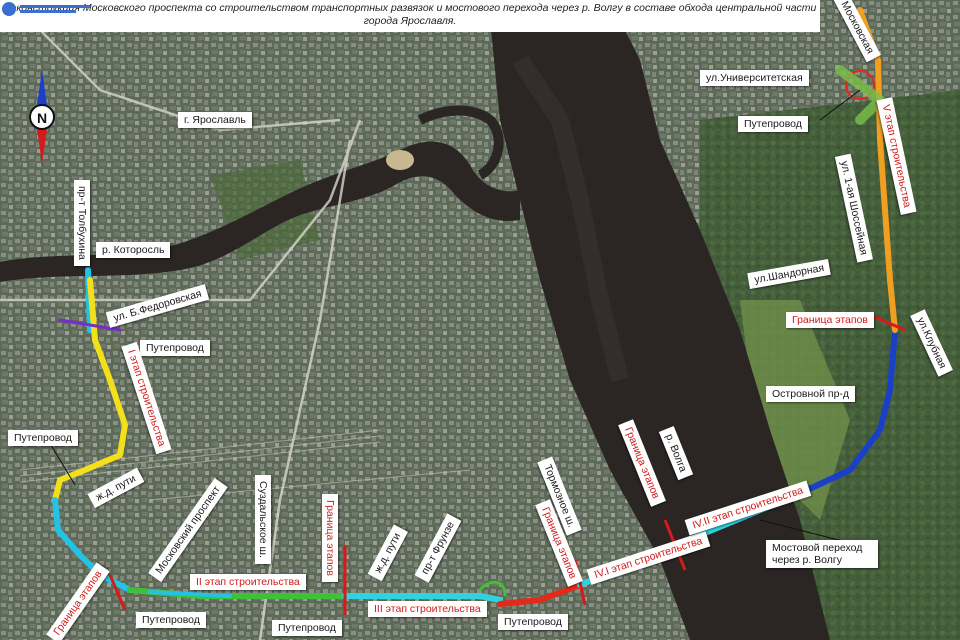  What do you see at coordinates (263, 519) in the screenshot?
I see `label-suzdalskoe-sh: Суздальское ш.` at bounding box center [263, 519].